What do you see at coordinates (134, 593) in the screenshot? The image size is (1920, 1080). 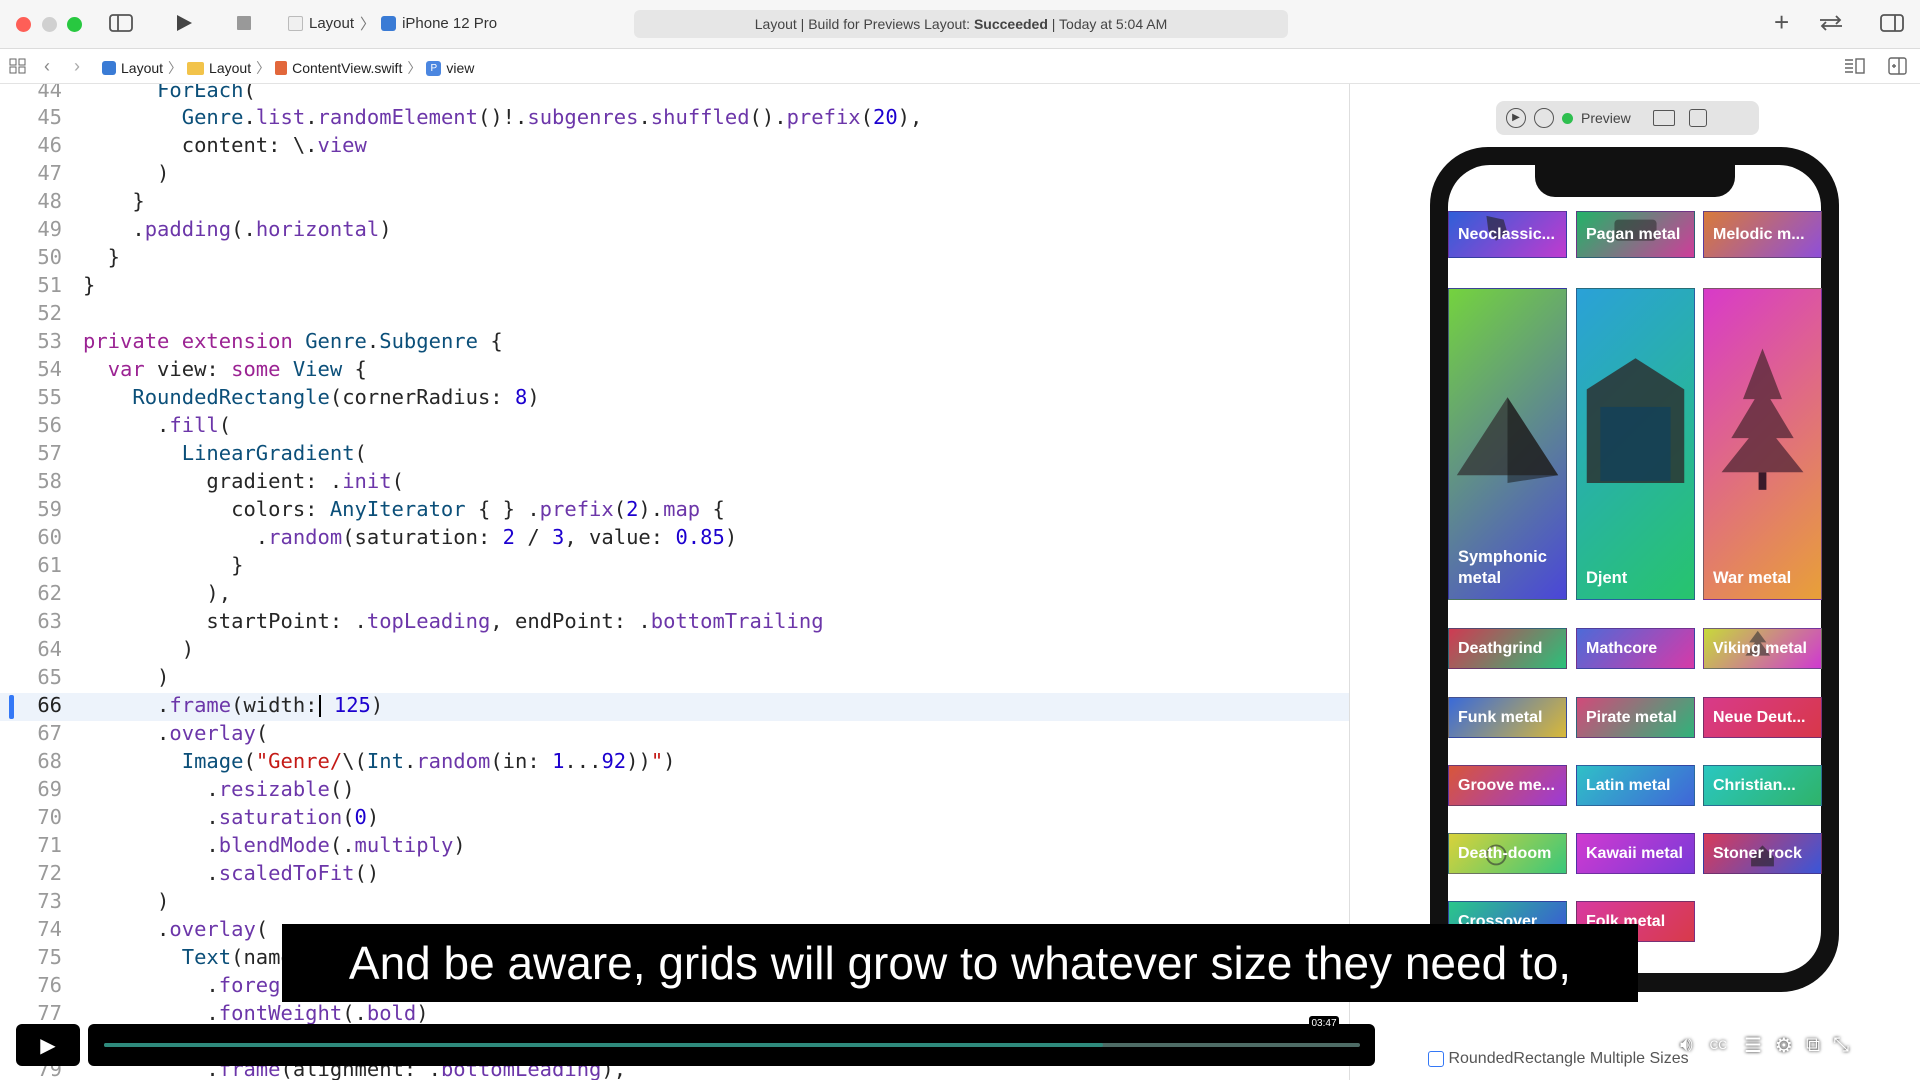 I see `code-line: 62 ),` at bounding box center [134, 593].